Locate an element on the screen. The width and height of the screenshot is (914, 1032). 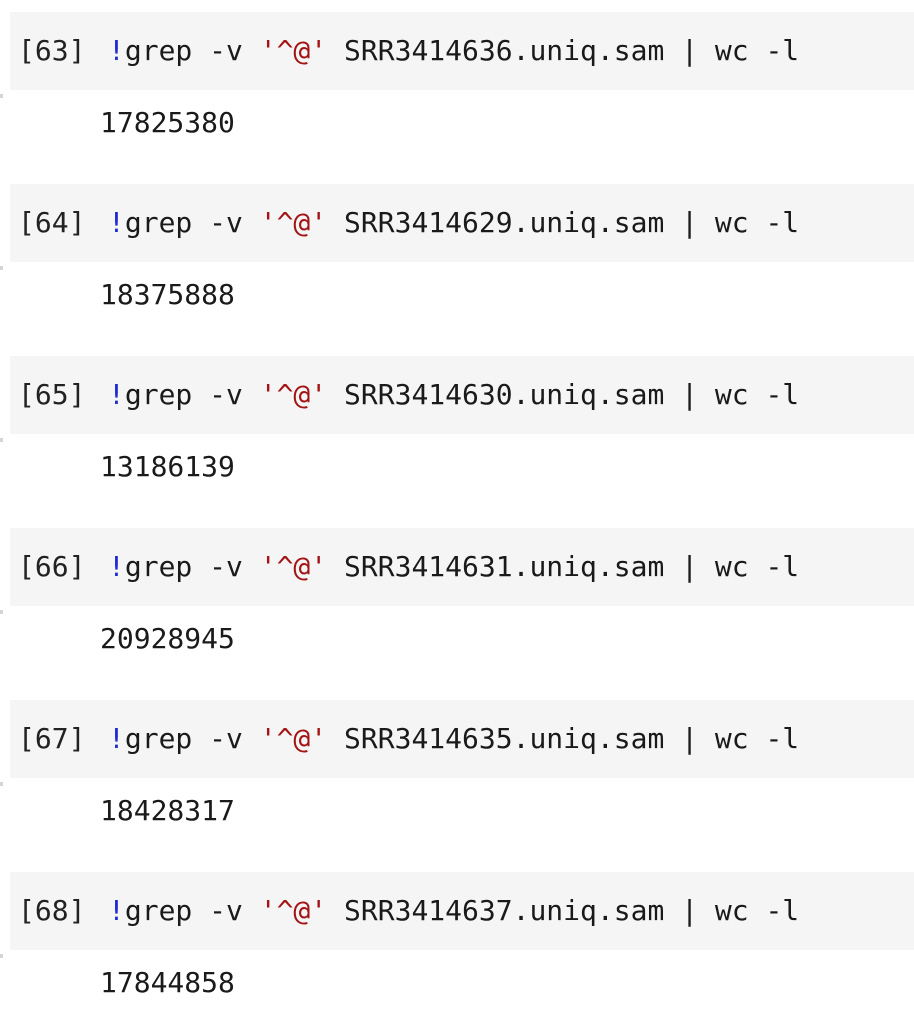
command-text: SRR3414631.uniq.sam | wc -l is located at coordinates (563, 566).